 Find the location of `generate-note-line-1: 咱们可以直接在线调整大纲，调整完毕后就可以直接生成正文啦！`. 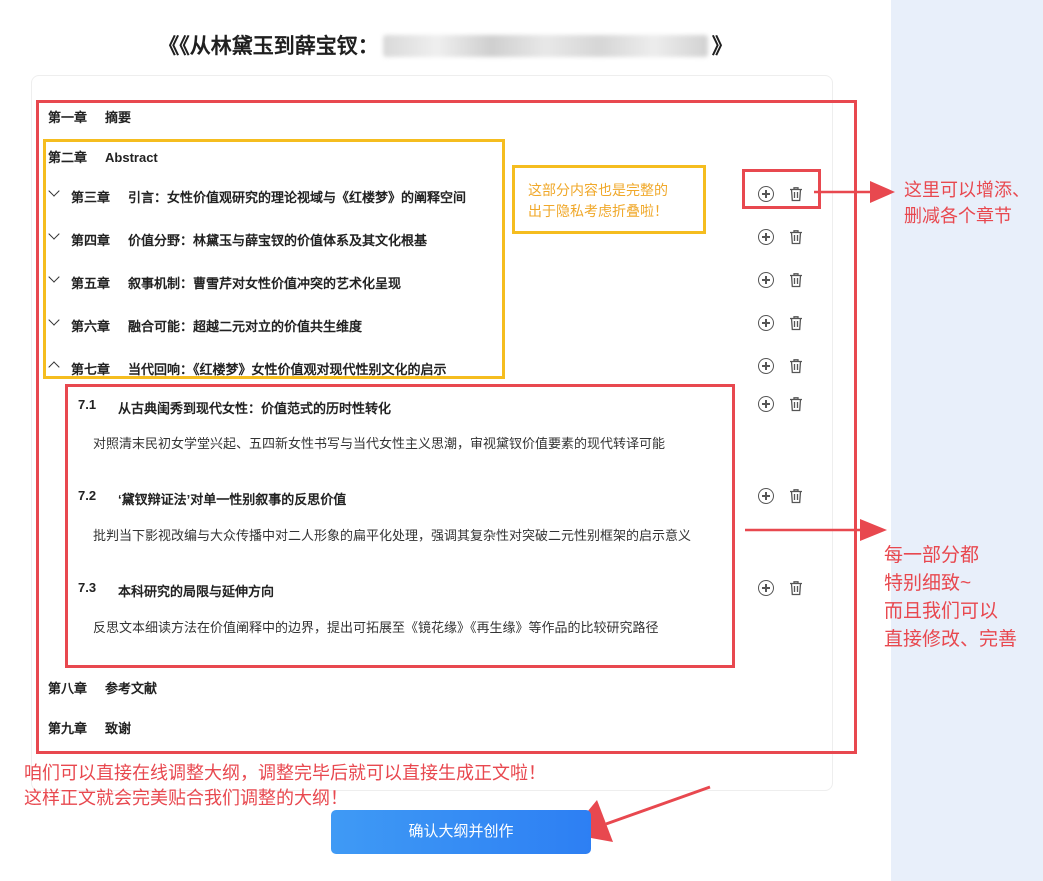

generate-note-line-1: 咱们可以直接在线调整大纲，调整完毕后就可以直接生成正文啦！ is located at coordinates (285, 773).